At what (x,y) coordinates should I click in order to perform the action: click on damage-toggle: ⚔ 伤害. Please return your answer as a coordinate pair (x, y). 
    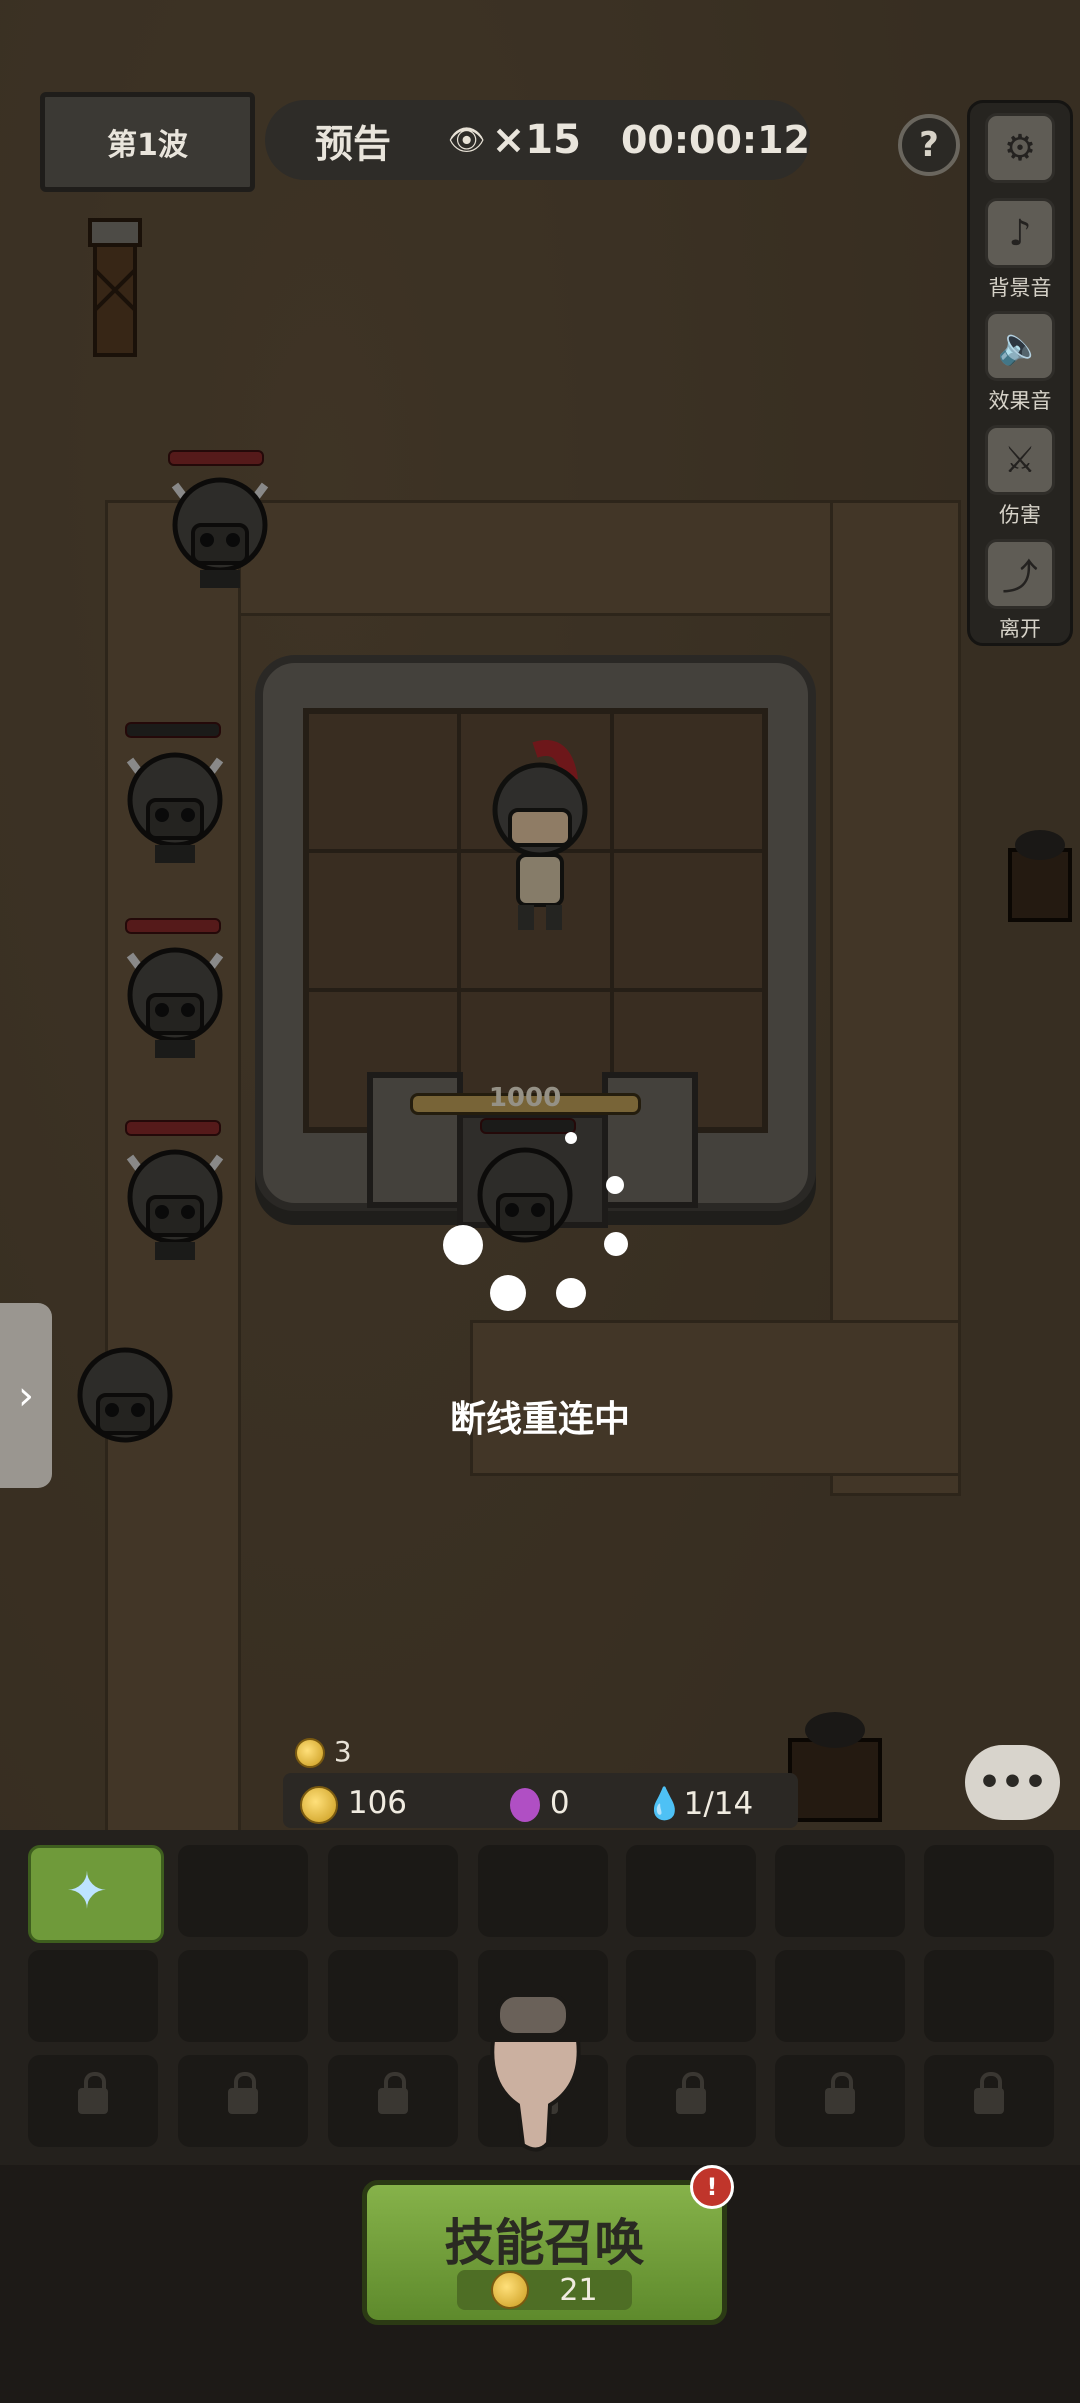
    Looking at the image, I should click on (1020, 477).